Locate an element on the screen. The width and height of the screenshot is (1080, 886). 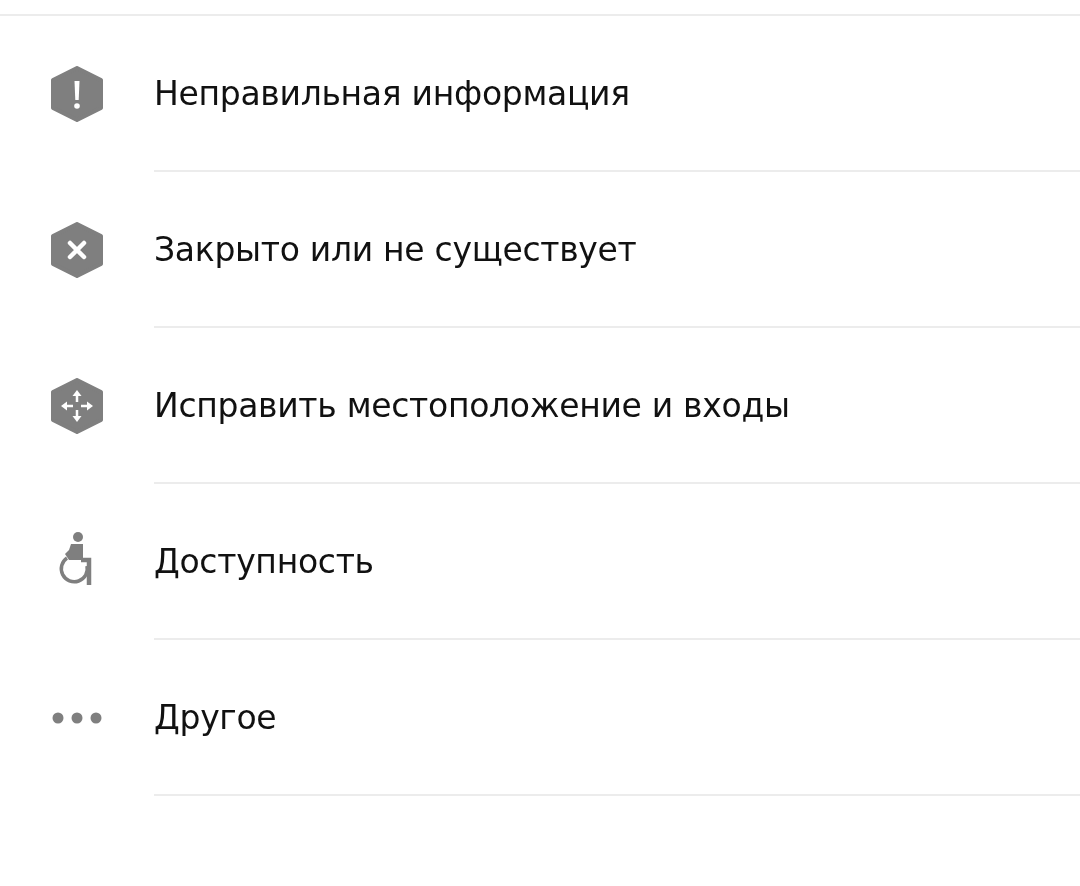
more-icon is located at coordinates (77, 718).